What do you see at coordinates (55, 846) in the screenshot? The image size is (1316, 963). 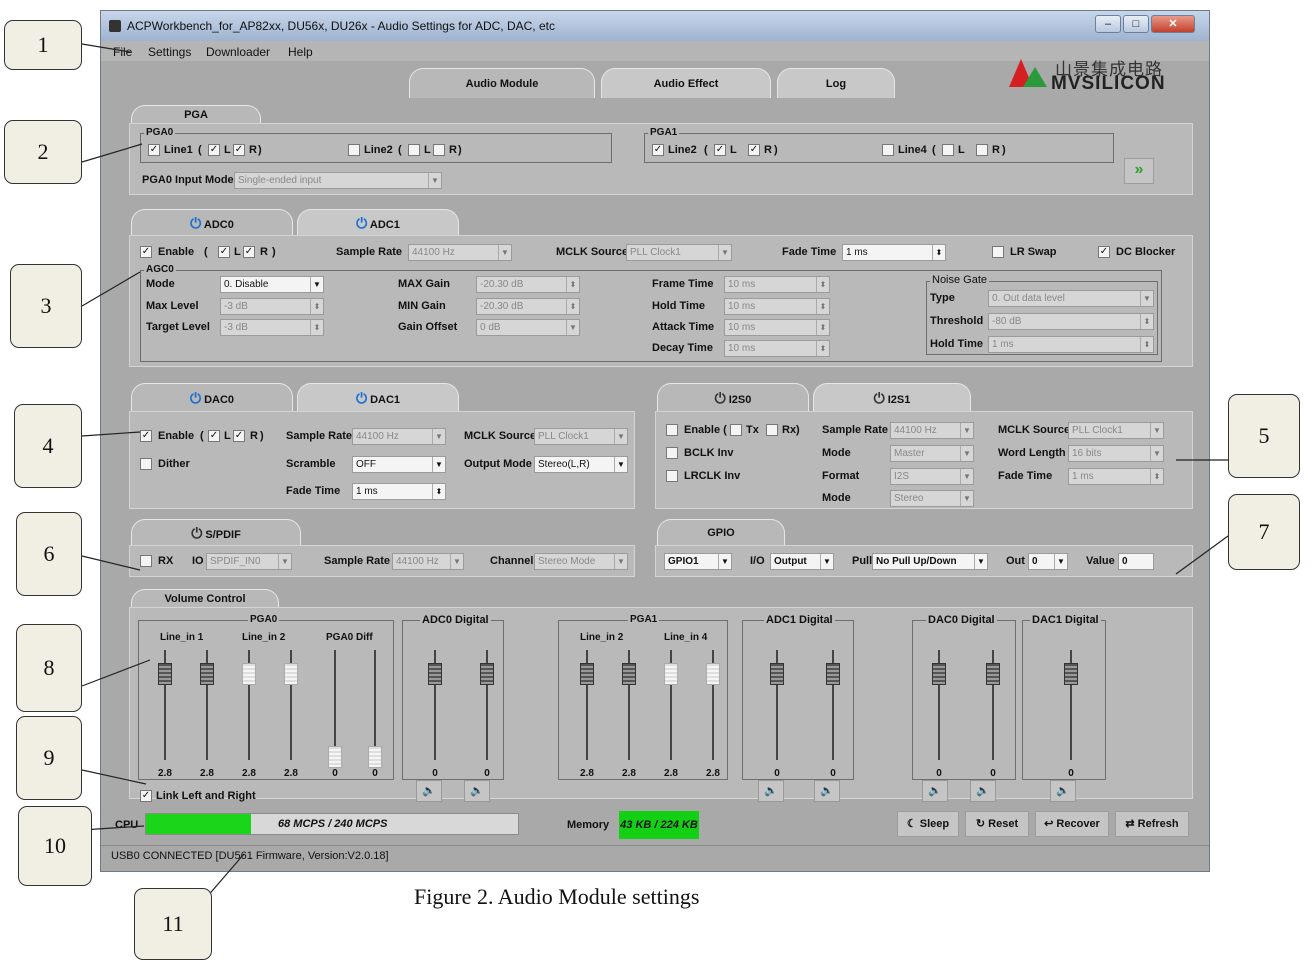 I see `callout-10: 10` at bounding box center [55, 846].